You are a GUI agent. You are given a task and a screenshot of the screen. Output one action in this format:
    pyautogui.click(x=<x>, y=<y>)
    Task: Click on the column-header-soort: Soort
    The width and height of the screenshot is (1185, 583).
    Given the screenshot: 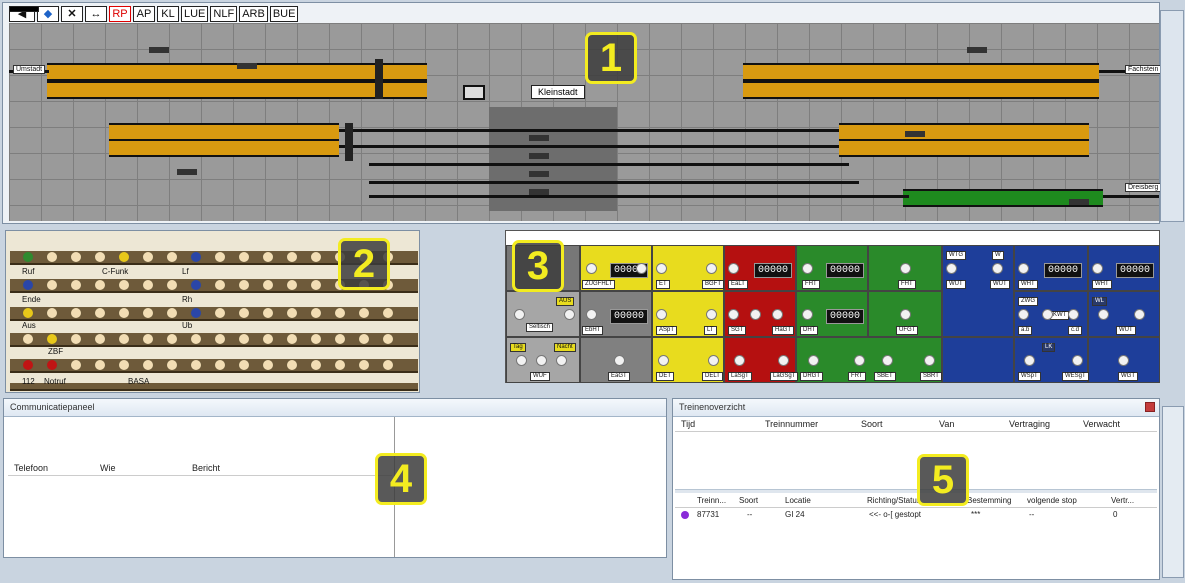 What is the action you would take?
    pyautogui.click(x=872, y=424)
    